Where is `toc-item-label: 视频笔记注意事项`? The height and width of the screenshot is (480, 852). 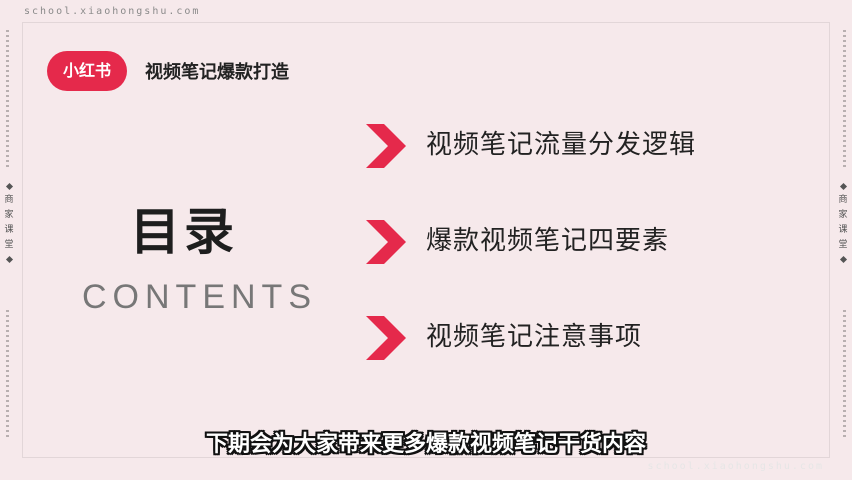
toc-item-label: 视频笔记注意事项 is located at coordinates (534, 337).